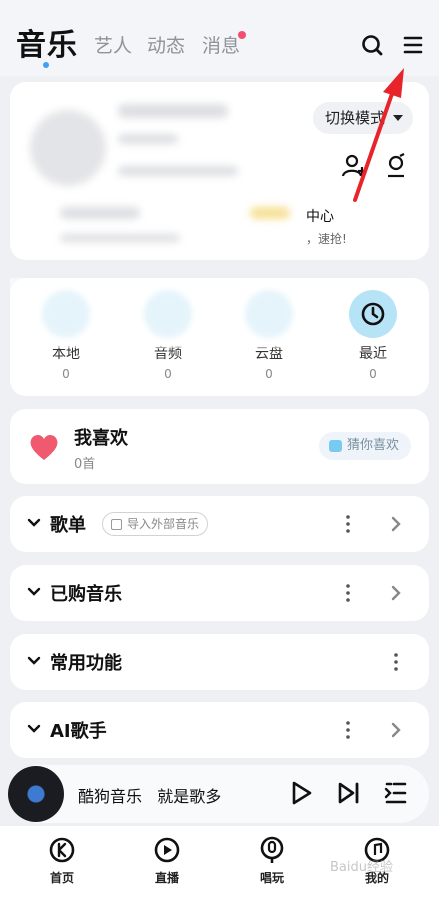  I want to click on quick-audio-count: 0, so click(168, 374).